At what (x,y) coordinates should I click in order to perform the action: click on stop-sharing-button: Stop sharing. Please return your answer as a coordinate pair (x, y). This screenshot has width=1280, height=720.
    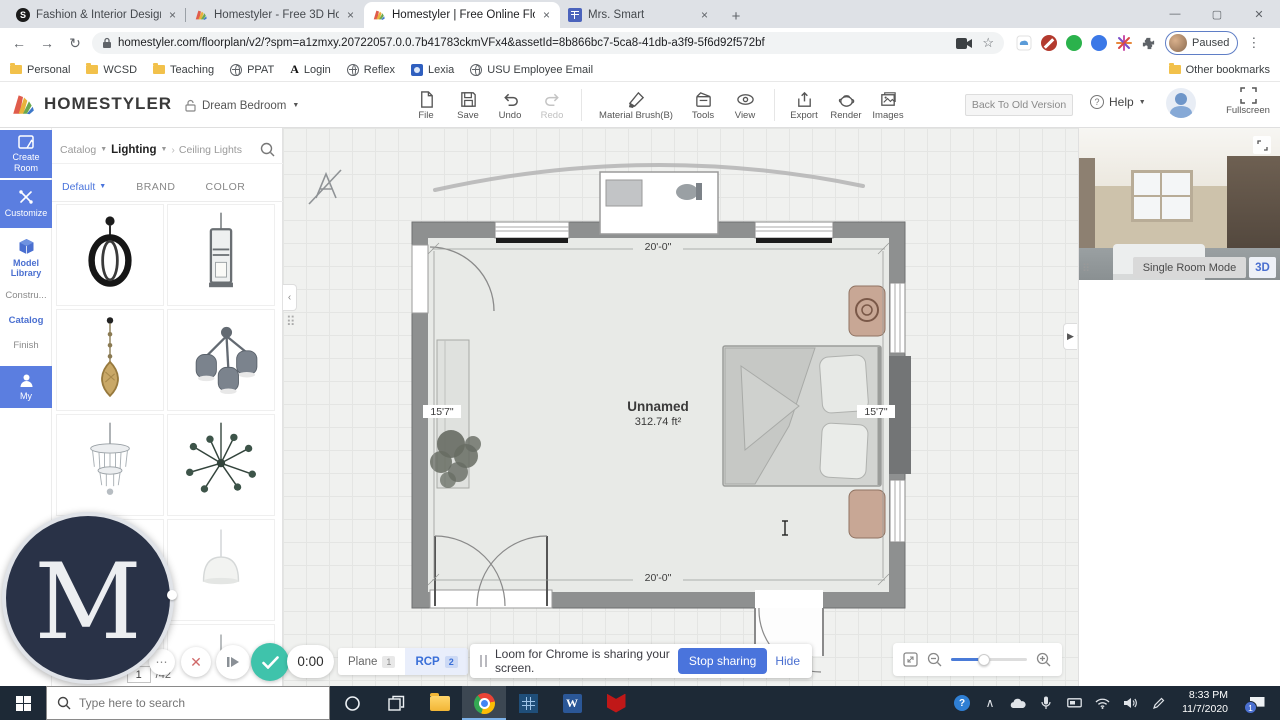
    Looking at the image, I should click on (722, 661).